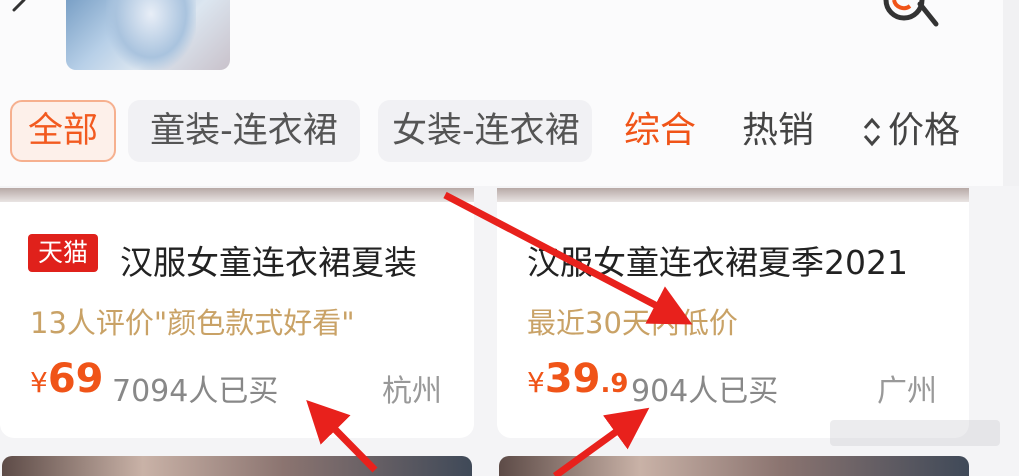 The height and width of the screenshot is (476, 1019). What do you see at coordinates (924, 130) in the screenshot?
I see `sort-price-label: 价格` at bounding box center [924, 130].